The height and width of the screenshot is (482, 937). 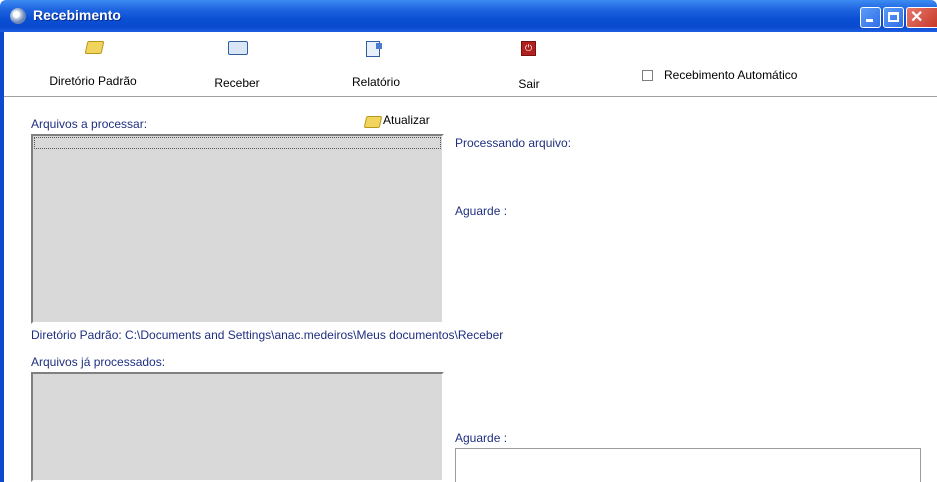 What do you see at coordinates (77, 15) in the screenshot?
I see `window-title: Recebimento` at bounding box center [77, 15].